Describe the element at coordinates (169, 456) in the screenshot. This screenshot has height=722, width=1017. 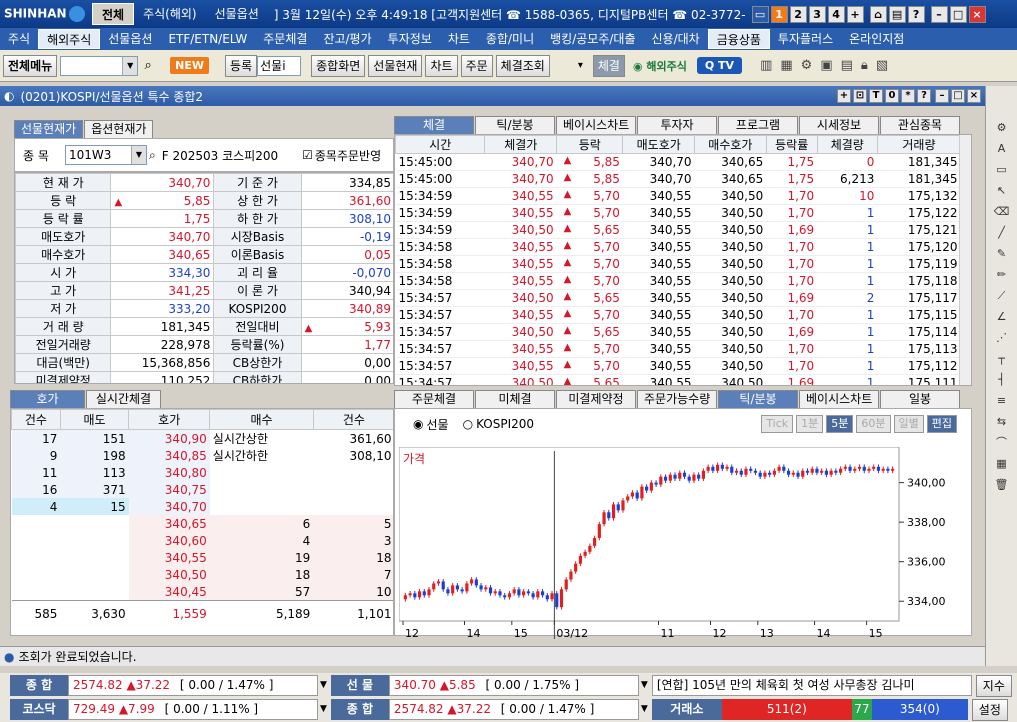
I see `ask-price: 340,85` at that location.